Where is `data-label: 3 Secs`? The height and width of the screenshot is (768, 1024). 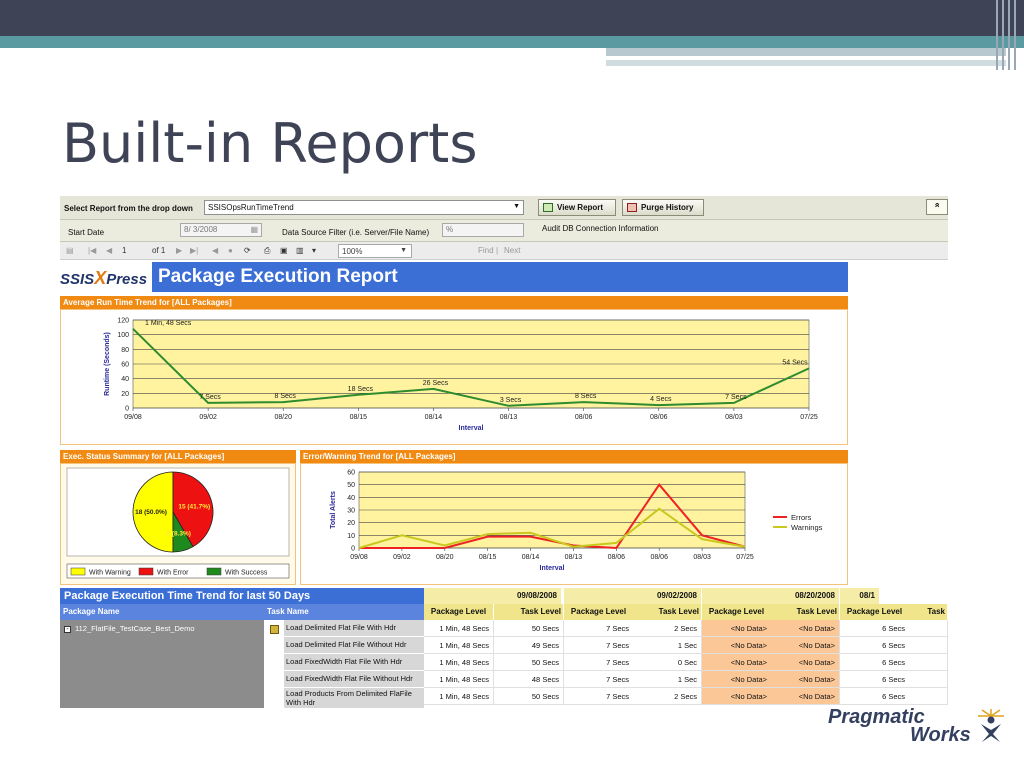
data-label: 3 Secs is located at coordinates (511, 400).